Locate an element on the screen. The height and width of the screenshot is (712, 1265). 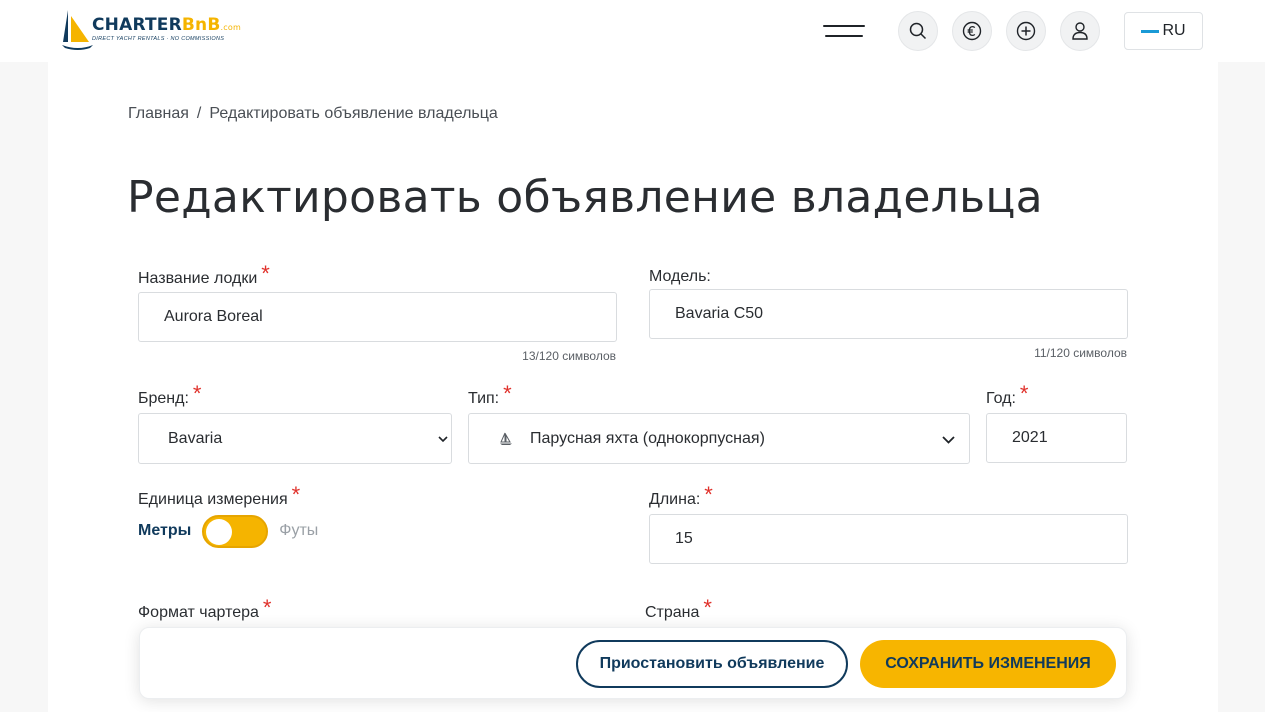
unit-label: Единица измерения * is located at coordinates (219, 495).